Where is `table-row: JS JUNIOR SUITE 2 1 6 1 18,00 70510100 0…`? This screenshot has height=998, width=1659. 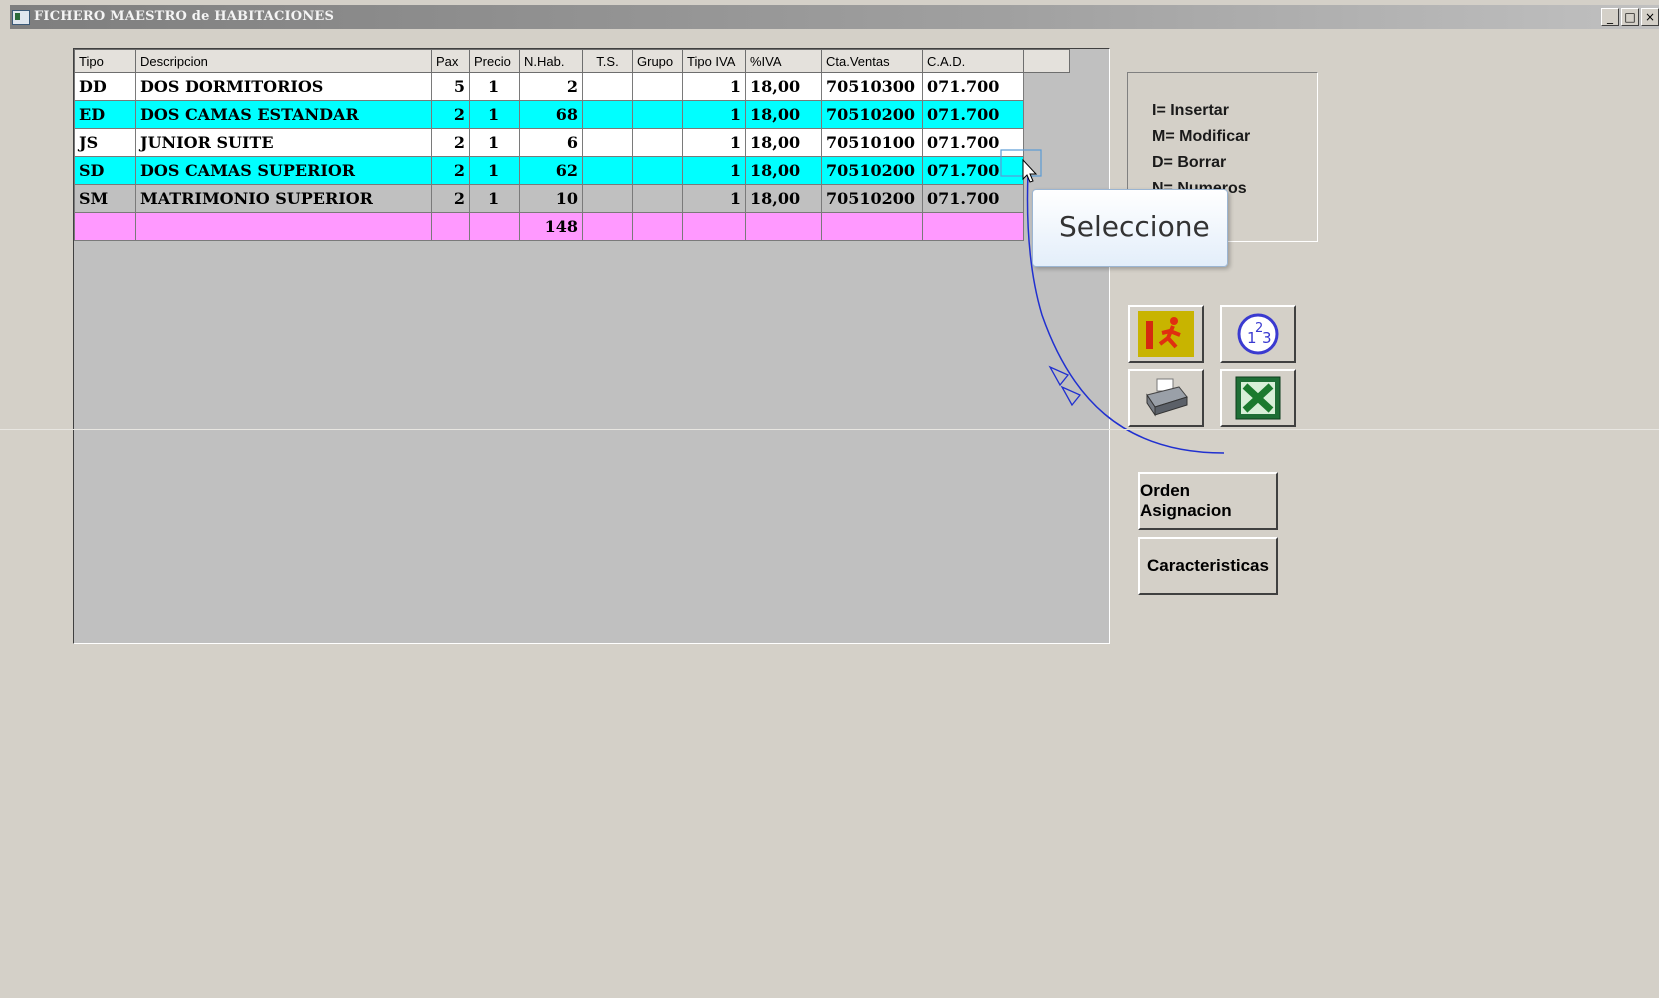
table-row: JS JUNIOR SUITE 2 1 6 1 18,00 70510100 0… is located at coordinates (572, 142).